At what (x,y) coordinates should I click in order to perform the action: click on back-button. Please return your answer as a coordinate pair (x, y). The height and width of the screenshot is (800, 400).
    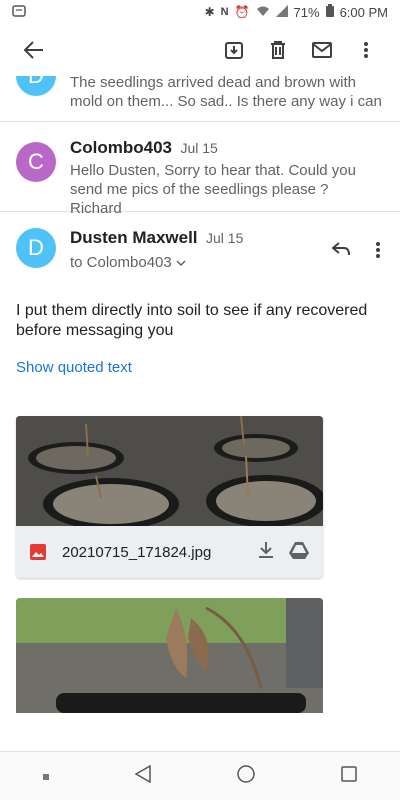
    Looking at the image, I should click on (34, 50).